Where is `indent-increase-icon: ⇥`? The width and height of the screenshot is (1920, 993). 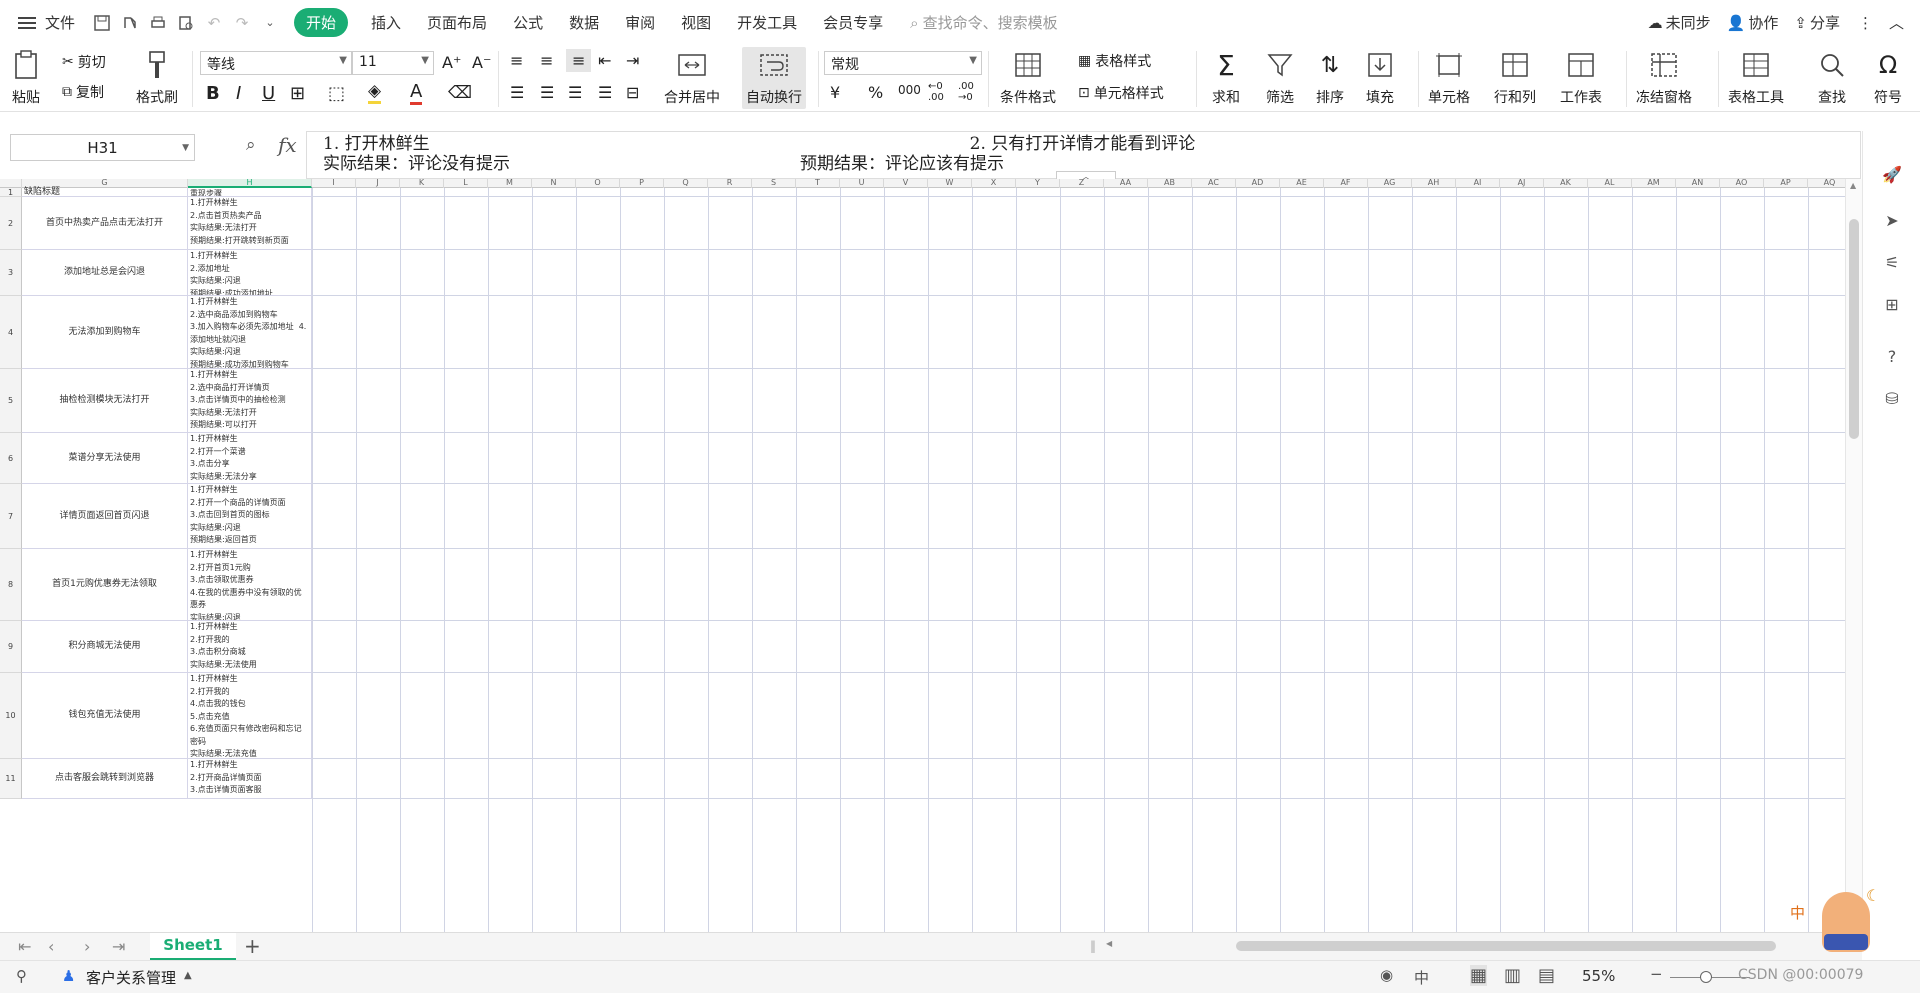 indent-increase-icon: ⇥ is located at coordinates (632, 60).